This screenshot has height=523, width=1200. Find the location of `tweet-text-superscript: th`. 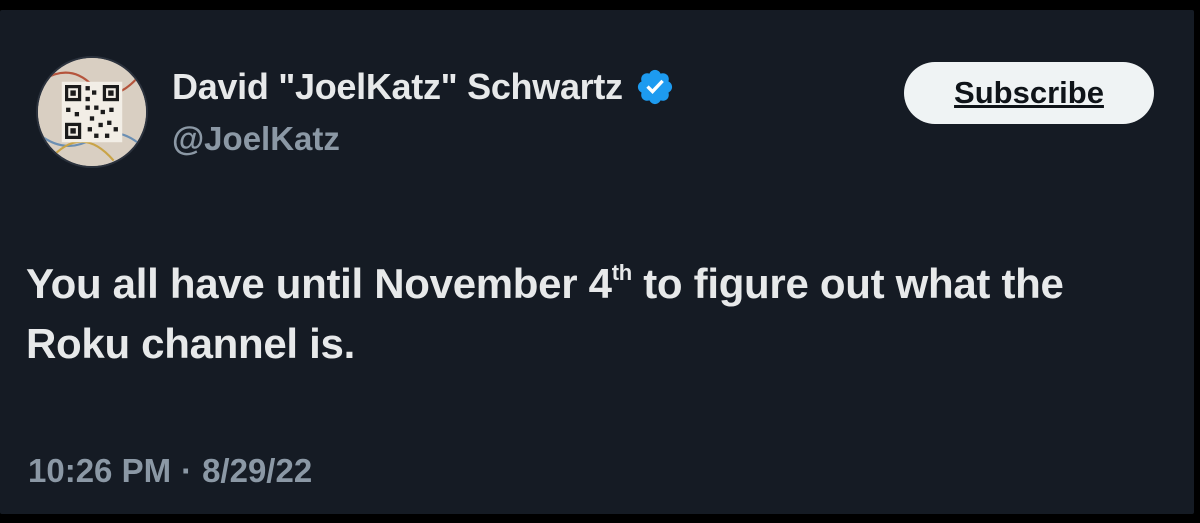

tweet-text-superscript: th is located at coordinates (621, 272).